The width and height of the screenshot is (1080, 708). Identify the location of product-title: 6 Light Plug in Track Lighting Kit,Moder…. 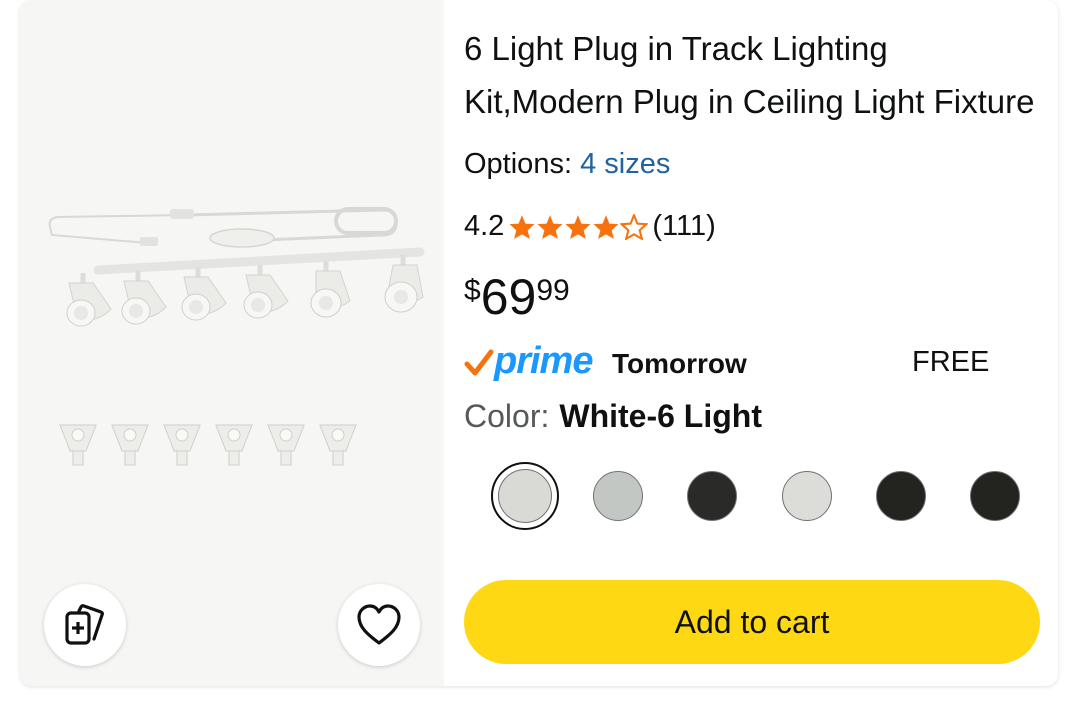
(754, 75).